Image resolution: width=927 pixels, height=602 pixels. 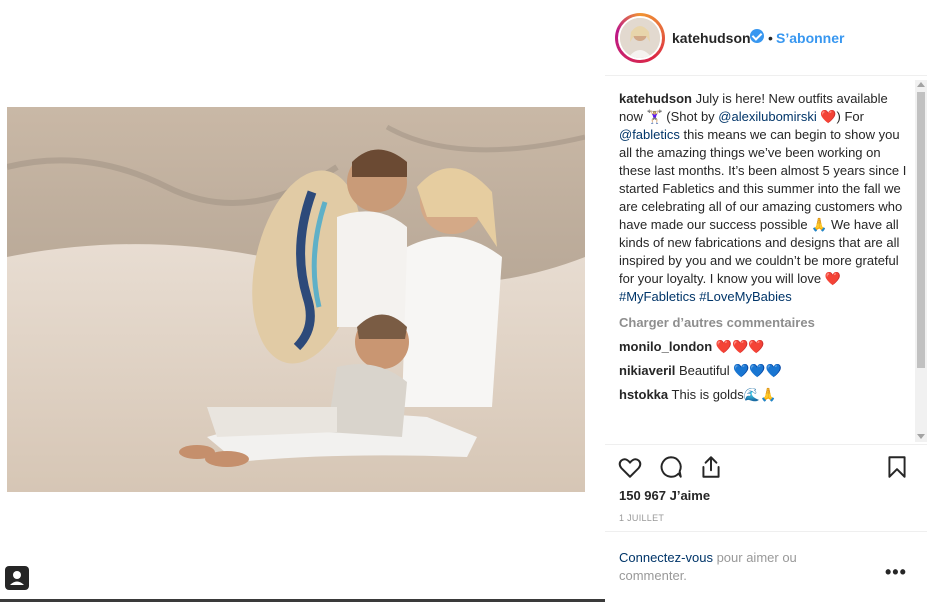 What do you see at coordinates (897, 467) in the screenshot?
I see `bookmark-icon` at bounding box center [897, 467].